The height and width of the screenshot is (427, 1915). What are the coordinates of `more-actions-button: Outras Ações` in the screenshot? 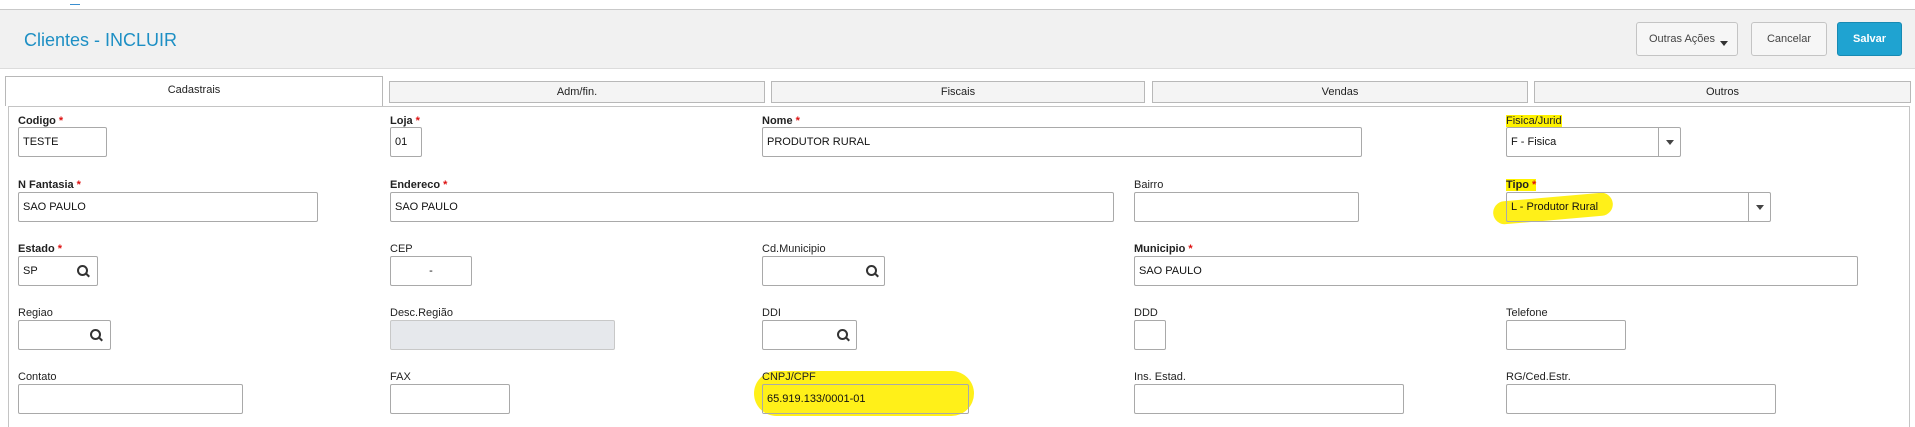 It's located at (1687, 39).